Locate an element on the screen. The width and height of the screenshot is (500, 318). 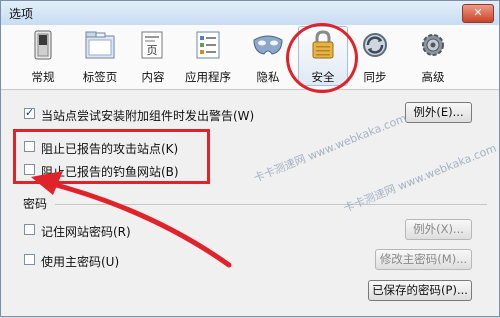
remember-passwords-label: 记住网站密码(R) is located at coordinates (86, 232).